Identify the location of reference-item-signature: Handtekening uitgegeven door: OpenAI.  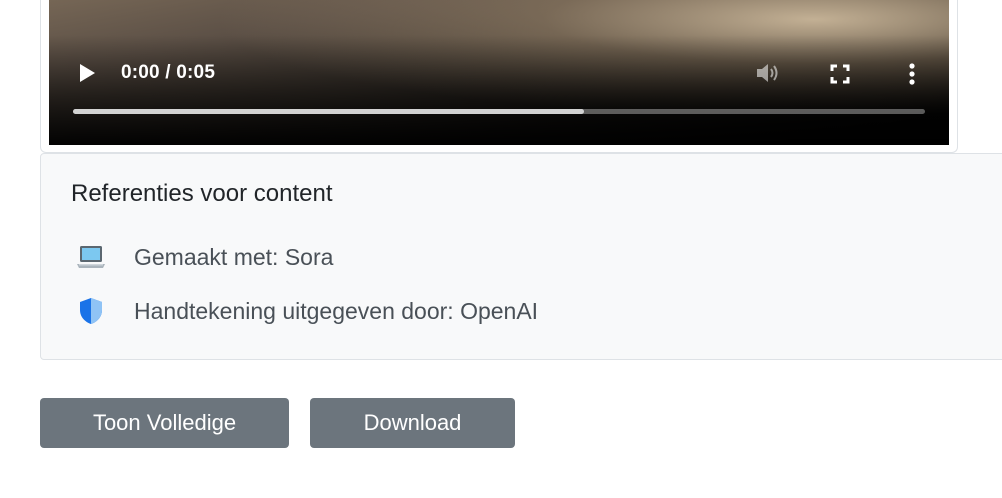
(306, 311).